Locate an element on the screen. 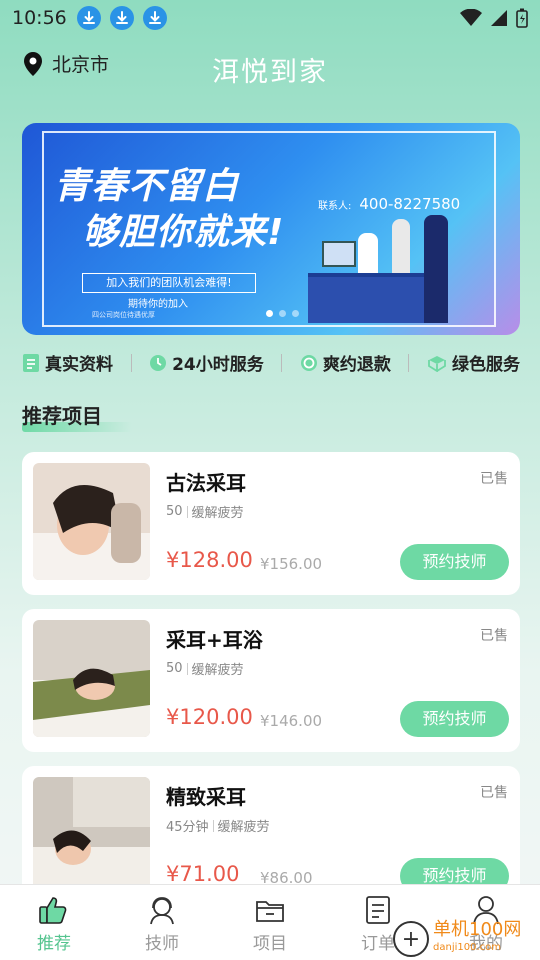 The image size is (540, 960). product-title: 精致采耳 is located at coordinates (206, 797).